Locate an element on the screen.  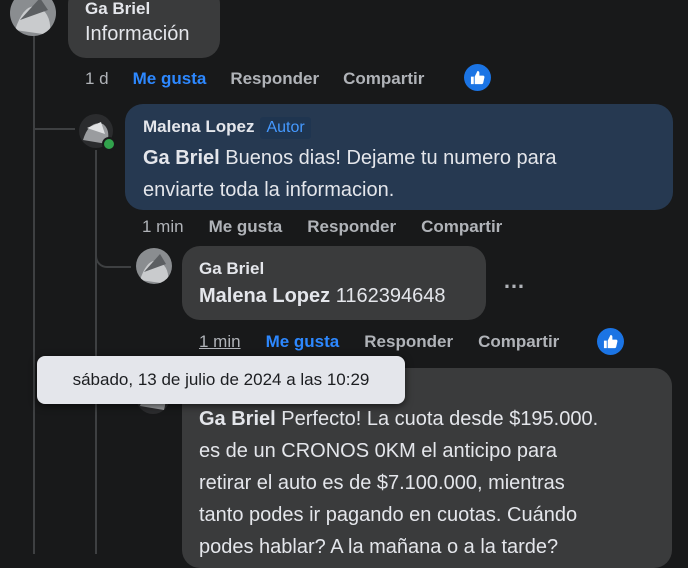
comment-actions-1: 1 d Me gusta Responder Compartir is located at coordinates (254, 79).